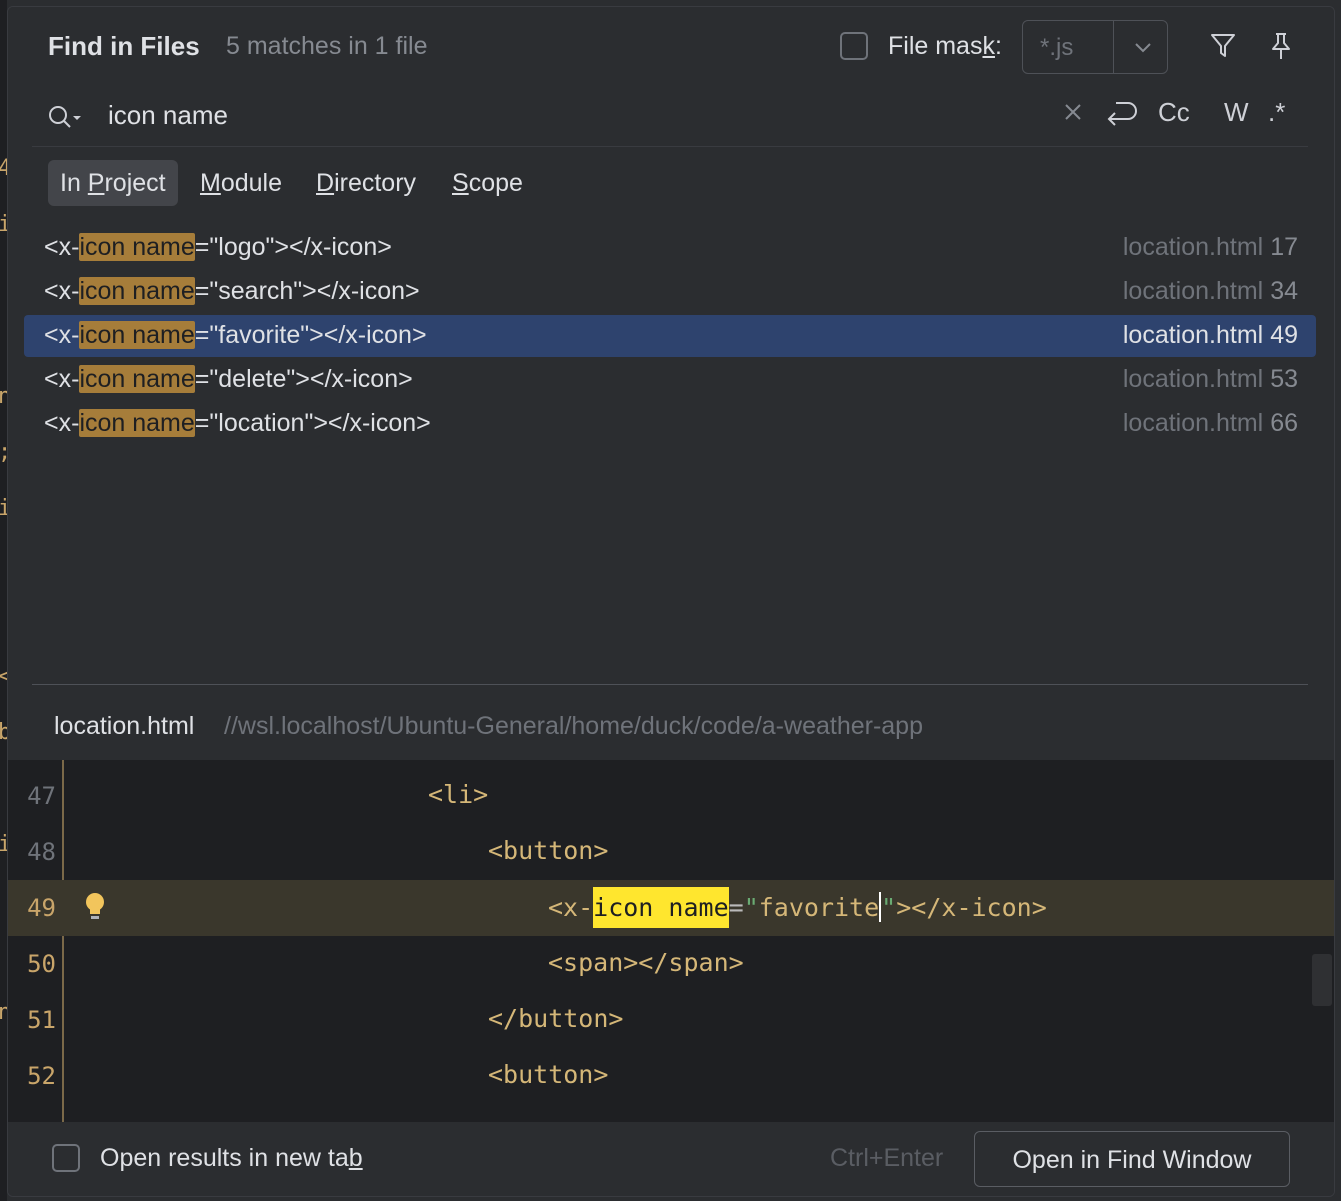 This screenshot has width=1341, height=1201. I want to click on code-quote: ", so click(889, 907).